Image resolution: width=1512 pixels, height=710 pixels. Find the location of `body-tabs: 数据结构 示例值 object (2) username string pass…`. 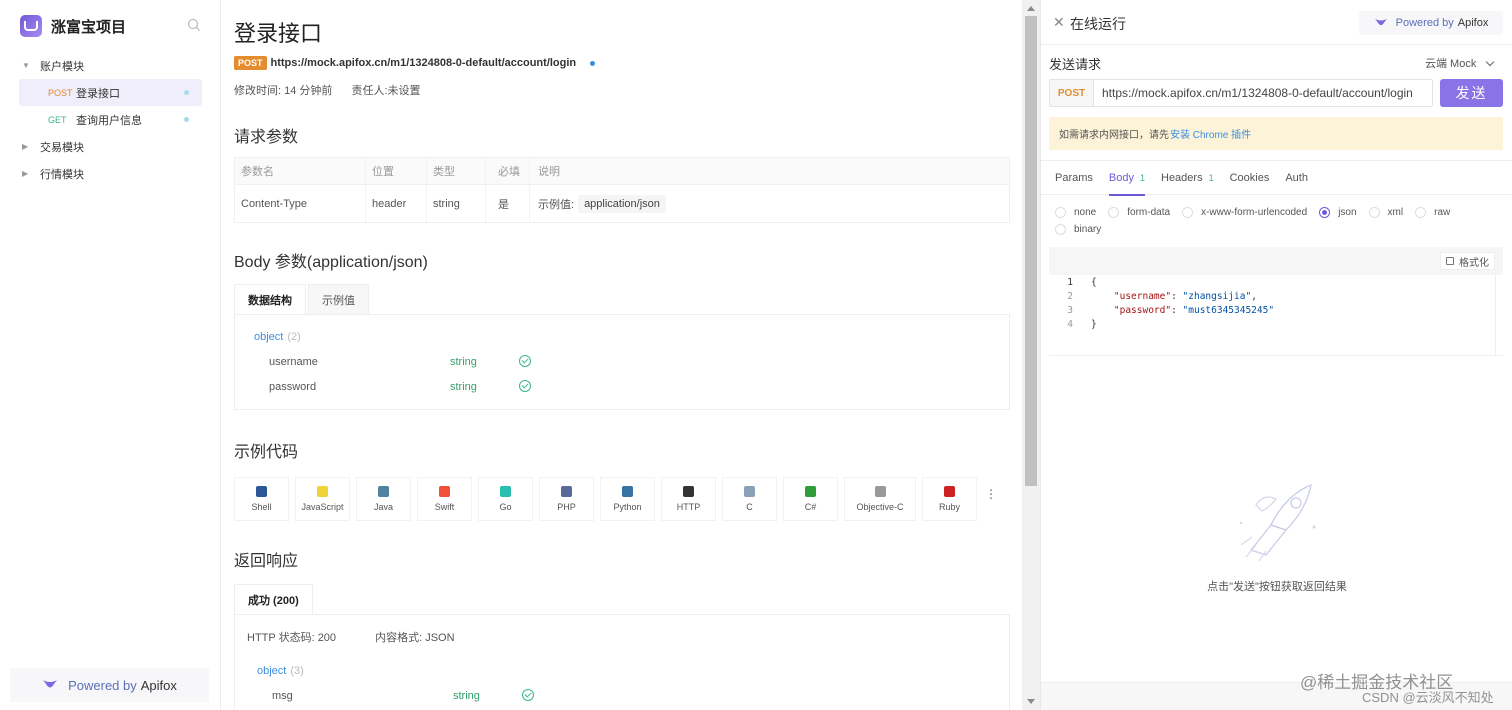

body-tabs: 数据结构 示例值 object (2) username string pass… is located at coordinates (622, 347).